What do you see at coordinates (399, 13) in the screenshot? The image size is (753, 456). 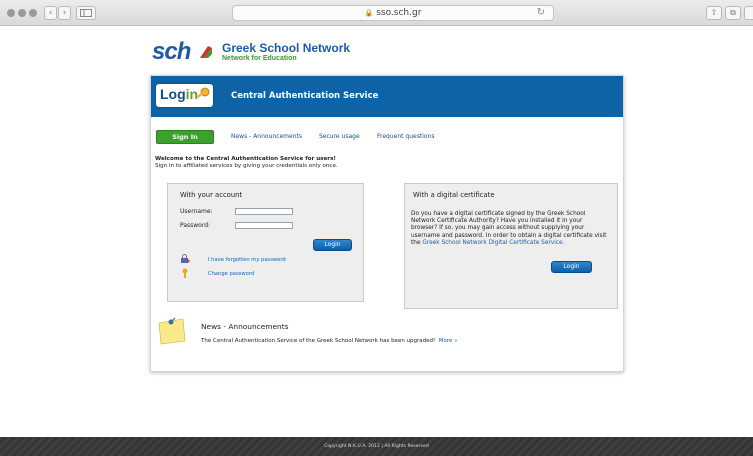 I see `url-text: sso.sch.gr` at bounding box center [399, 13].